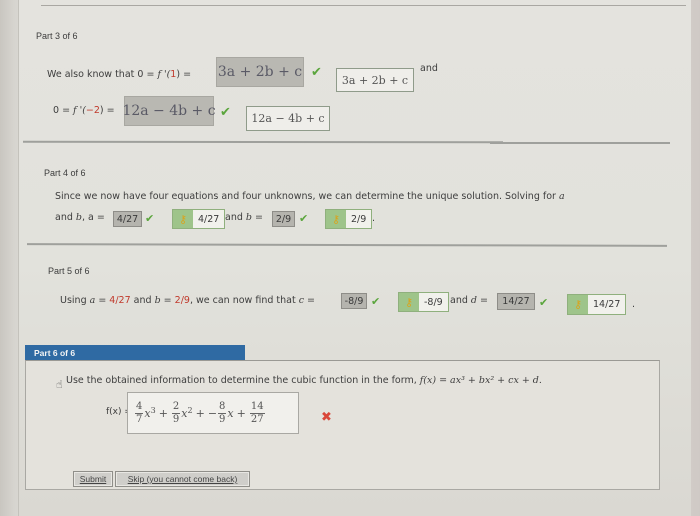  Describe the element at coordinates (69, 271) in the screenshot. I see `part5-label: Part 5 of 6` at that location.